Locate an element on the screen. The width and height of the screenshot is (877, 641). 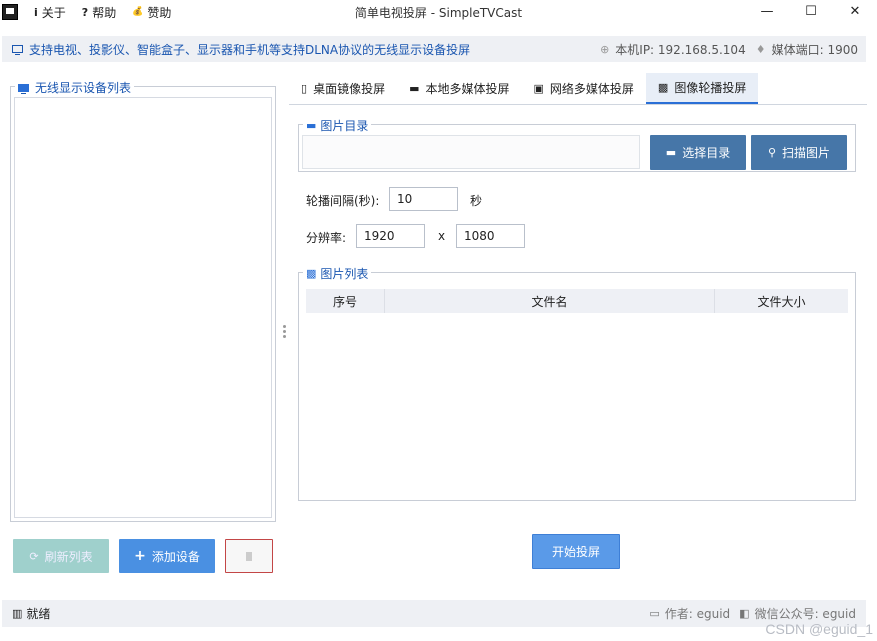
search-icon: ⚲ is located at coordinates (772, 152).